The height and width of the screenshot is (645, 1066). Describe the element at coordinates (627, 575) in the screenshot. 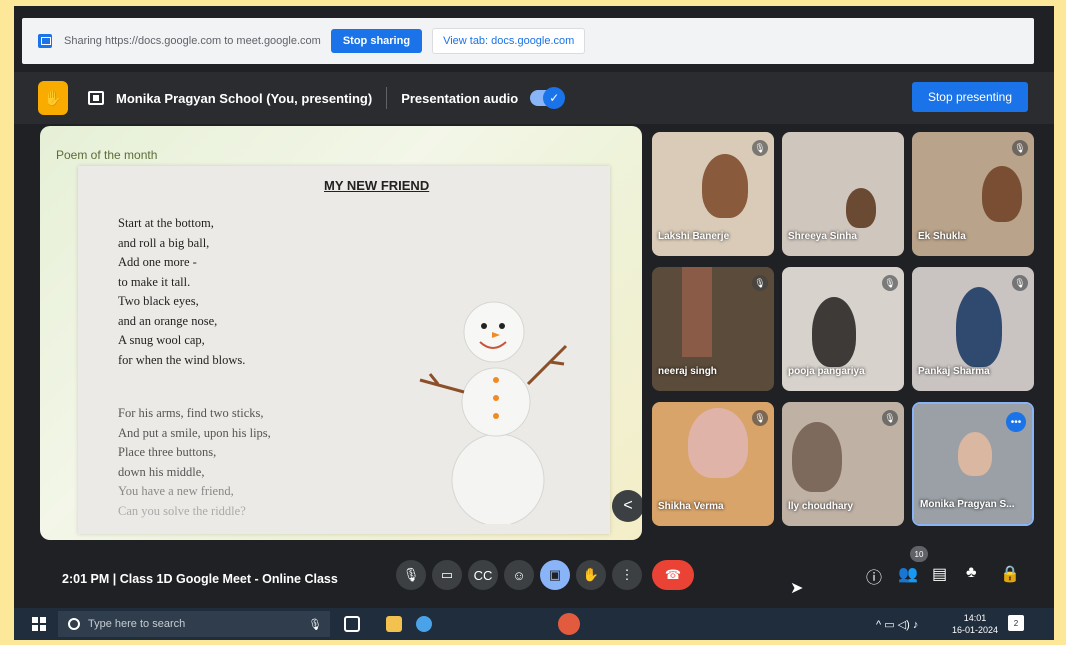

I see `more-options-button: ⋮` at that location.